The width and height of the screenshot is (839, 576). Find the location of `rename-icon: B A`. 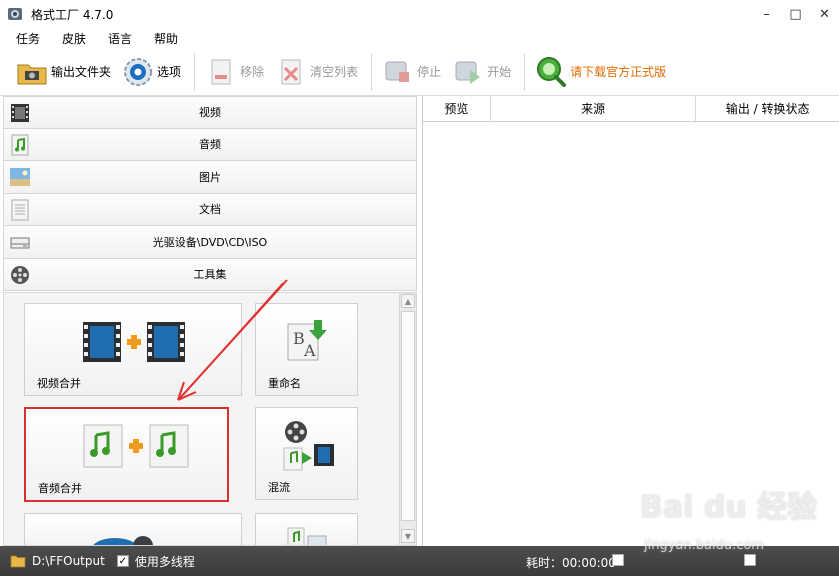

rename-icon: B A is located at coordinates (307, 340).